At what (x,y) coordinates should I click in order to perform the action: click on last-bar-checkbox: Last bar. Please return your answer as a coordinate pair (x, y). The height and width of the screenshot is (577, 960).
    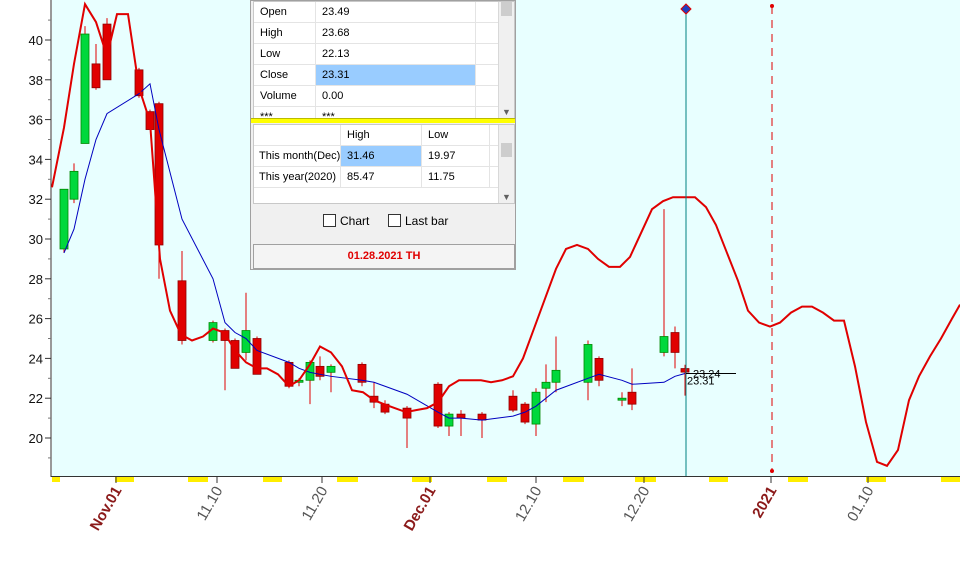
    Looking at the image, I should click on (418, 221).